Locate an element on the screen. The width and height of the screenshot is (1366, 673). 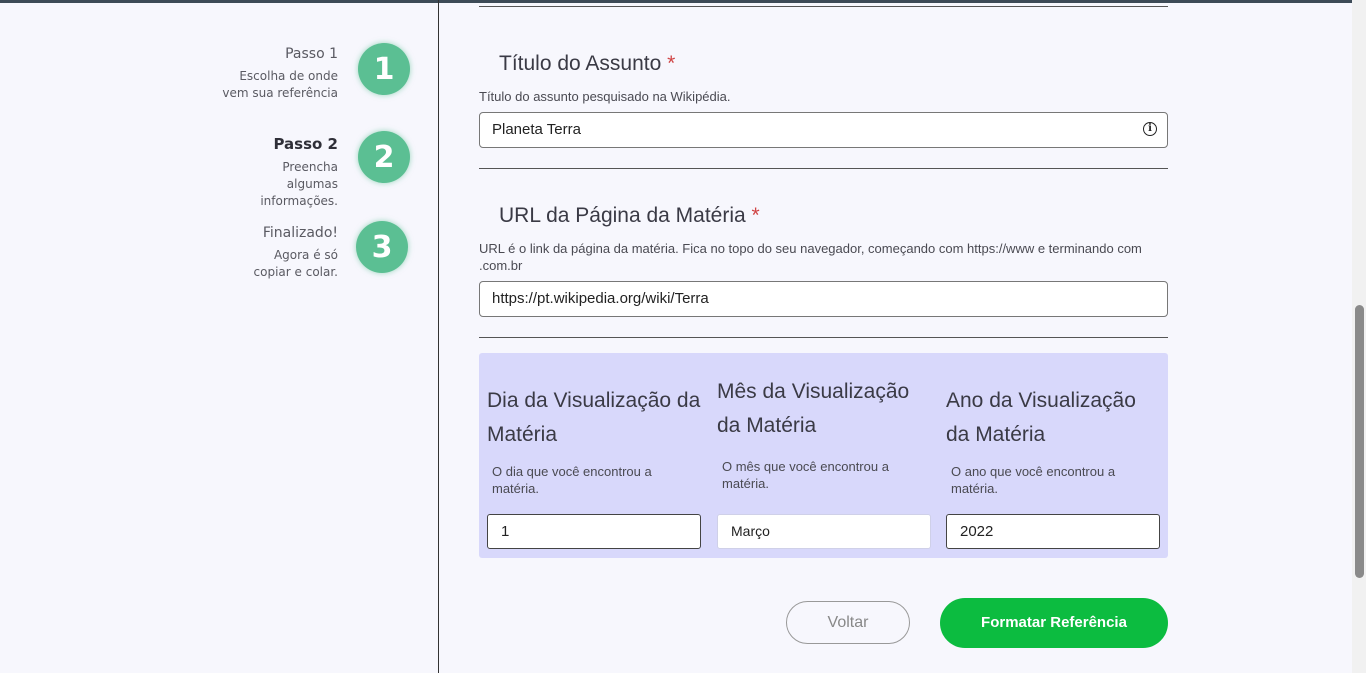
info-icon: i is located at coordinates (1150, 129).